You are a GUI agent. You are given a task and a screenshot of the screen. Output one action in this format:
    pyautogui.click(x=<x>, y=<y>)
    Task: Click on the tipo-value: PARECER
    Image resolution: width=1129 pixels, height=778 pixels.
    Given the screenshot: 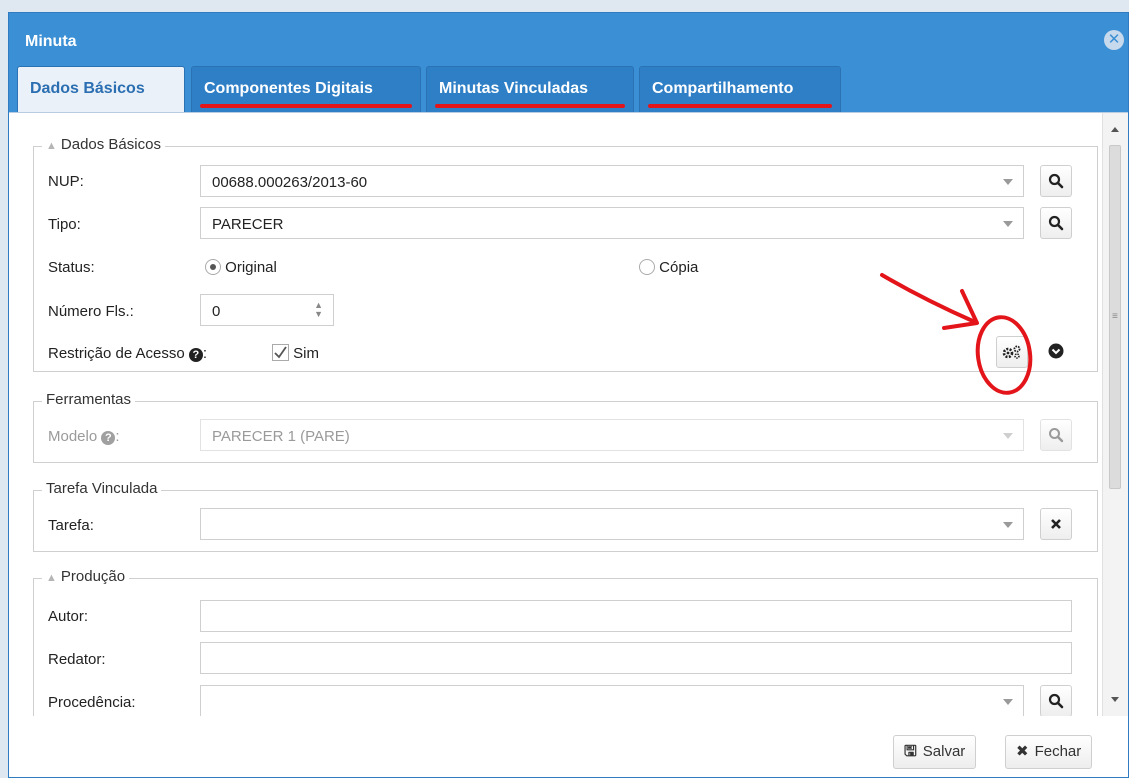 What is the action you would take?
    pyautogui.click(x=248, y=224)
    